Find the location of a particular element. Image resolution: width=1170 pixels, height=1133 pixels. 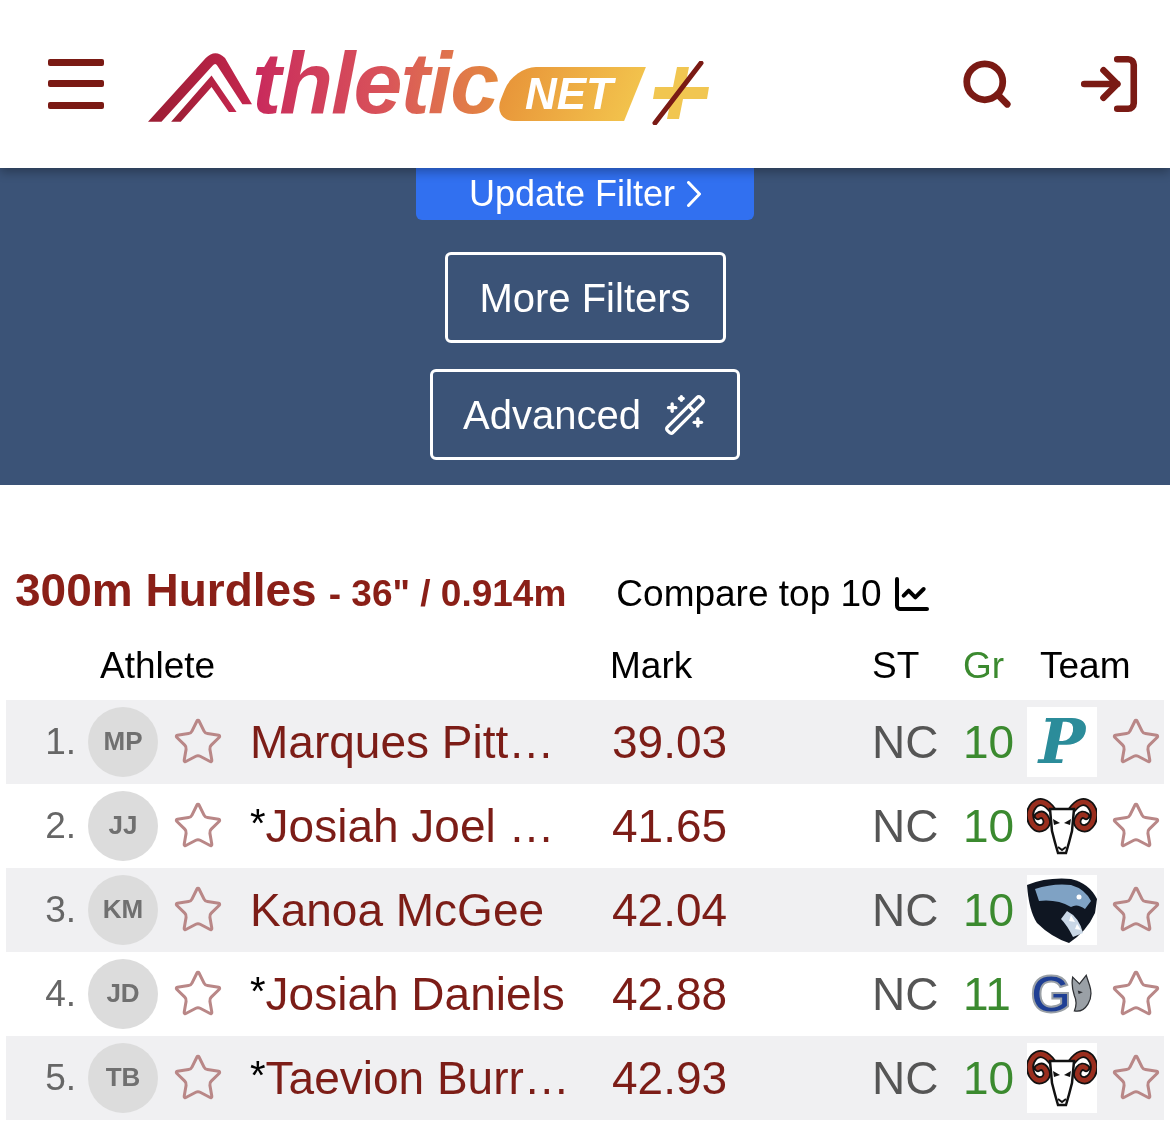

column-header: Gr is located at coordinates (984, 665).